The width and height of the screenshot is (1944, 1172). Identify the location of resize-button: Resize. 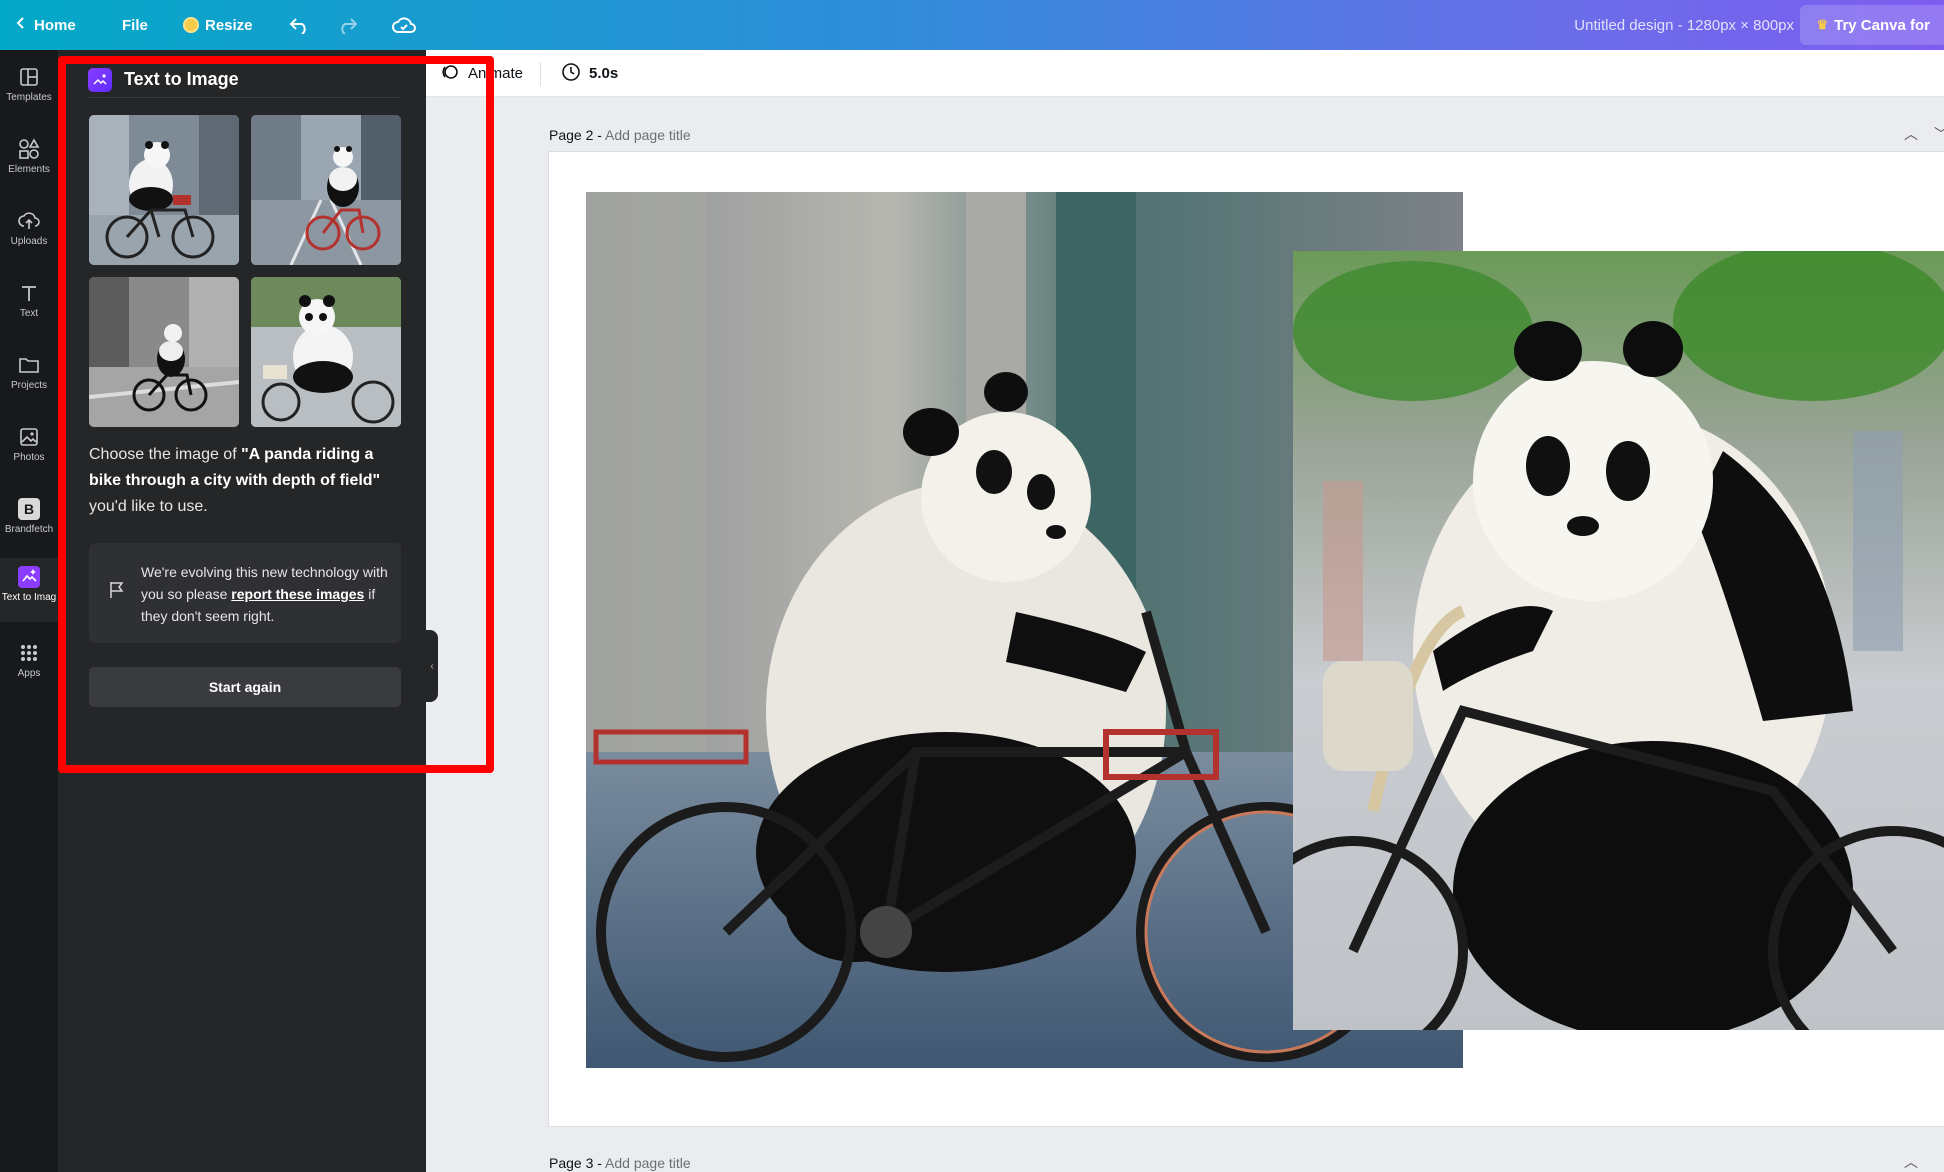
(218, 25).